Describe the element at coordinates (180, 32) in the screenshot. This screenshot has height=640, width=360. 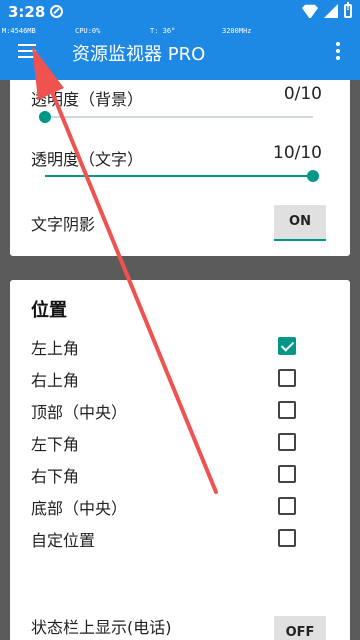
I see `resource-monitor-overlay: M:4546MB CPU:0% T: 36° 3200MHz` at that location.